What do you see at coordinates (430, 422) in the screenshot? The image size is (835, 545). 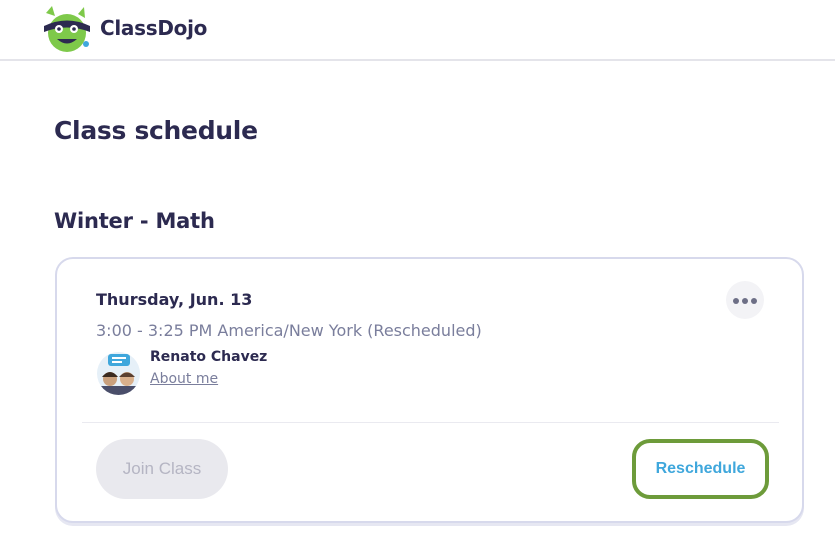 I see `divider` at bounding box center [430, 422].